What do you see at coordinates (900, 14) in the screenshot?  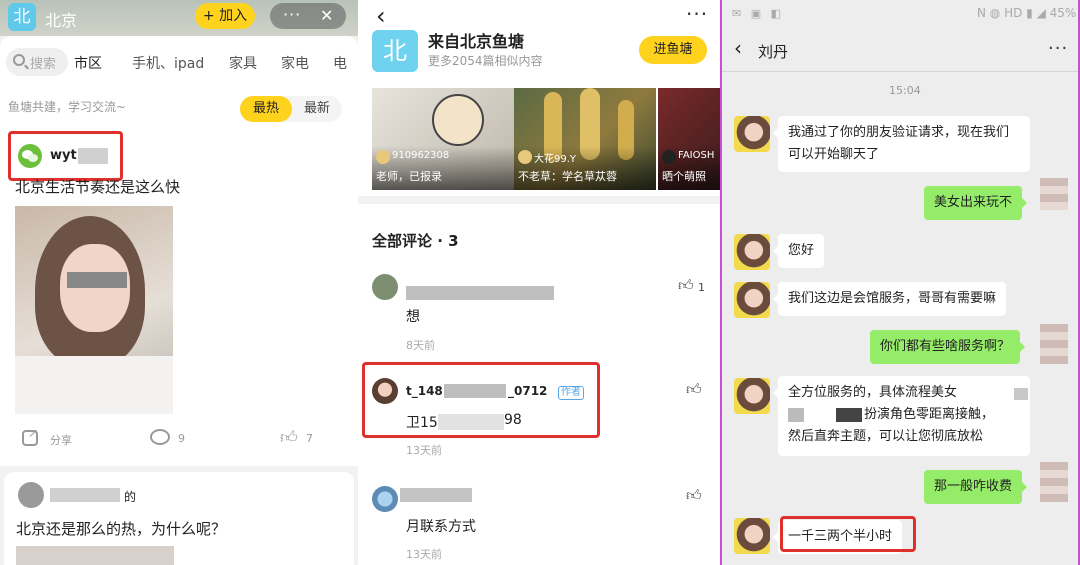 I see `status-bar: ✉ ▣ ◧ N ◍ HD ▮ ◢ 45% ▮ 15:15` at bounding box center [900, 14].